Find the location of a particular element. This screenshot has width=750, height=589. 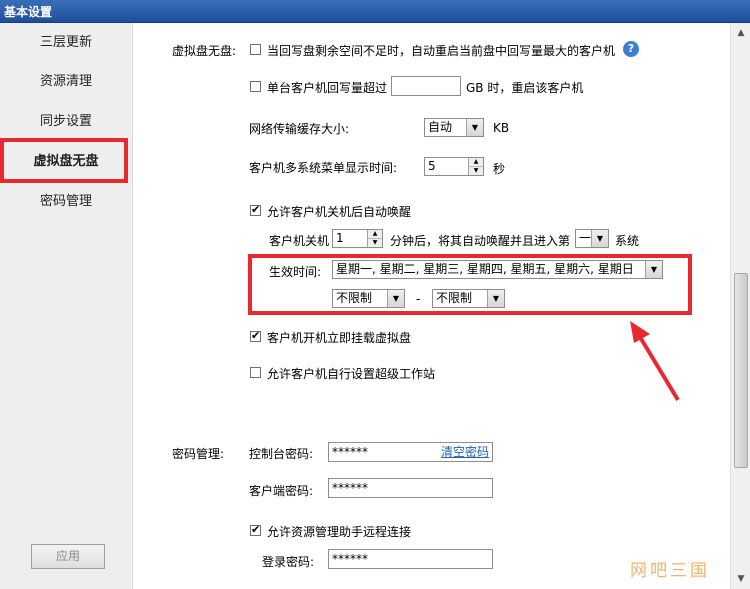

scroll-up-icon: ▲ is located at coordinates (741, 33).